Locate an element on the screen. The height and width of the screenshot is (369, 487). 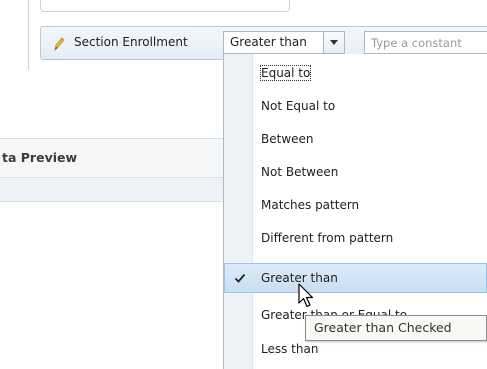
menu-item-label: Not Equal to is located at coordinates (298, 106).